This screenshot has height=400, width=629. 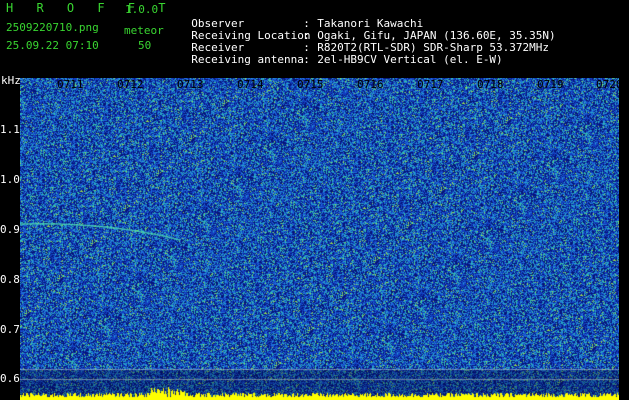 What do you see at coordinates (10, 129) in the screenshot?
I see `y-tick-label: 1.1` at bounding box center [10, 129].